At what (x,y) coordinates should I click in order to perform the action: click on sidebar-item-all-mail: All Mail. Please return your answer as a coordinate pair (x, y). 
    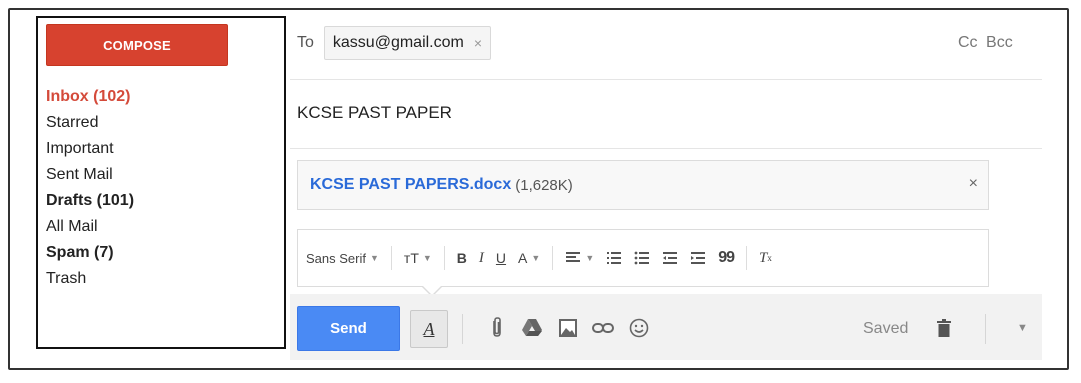
    Looking at the image, I should click on (90, 227).